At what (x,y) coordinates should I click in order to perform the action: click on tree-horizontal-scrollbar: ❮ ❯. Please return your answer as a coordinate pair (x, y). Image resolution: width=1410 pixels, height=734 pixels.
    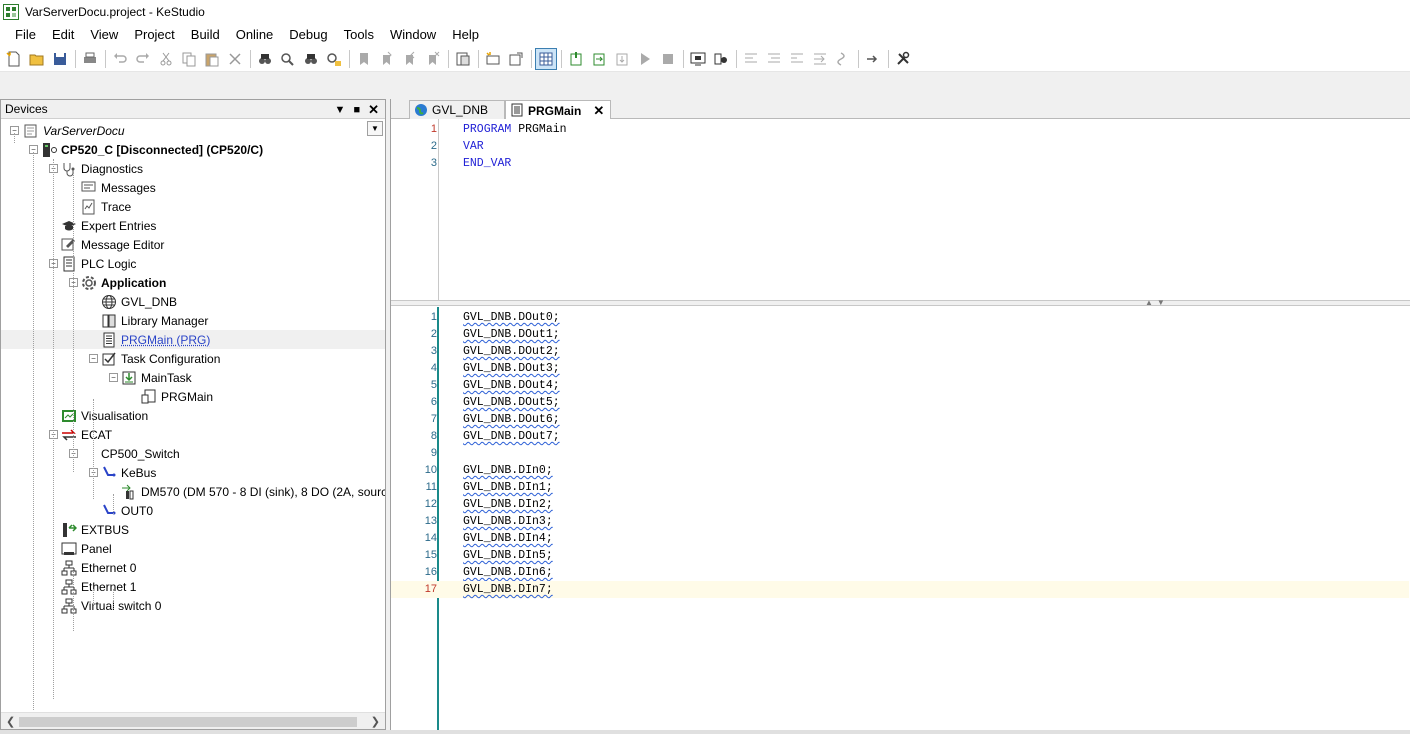
    Looking at the image, I should click on (193, 720).